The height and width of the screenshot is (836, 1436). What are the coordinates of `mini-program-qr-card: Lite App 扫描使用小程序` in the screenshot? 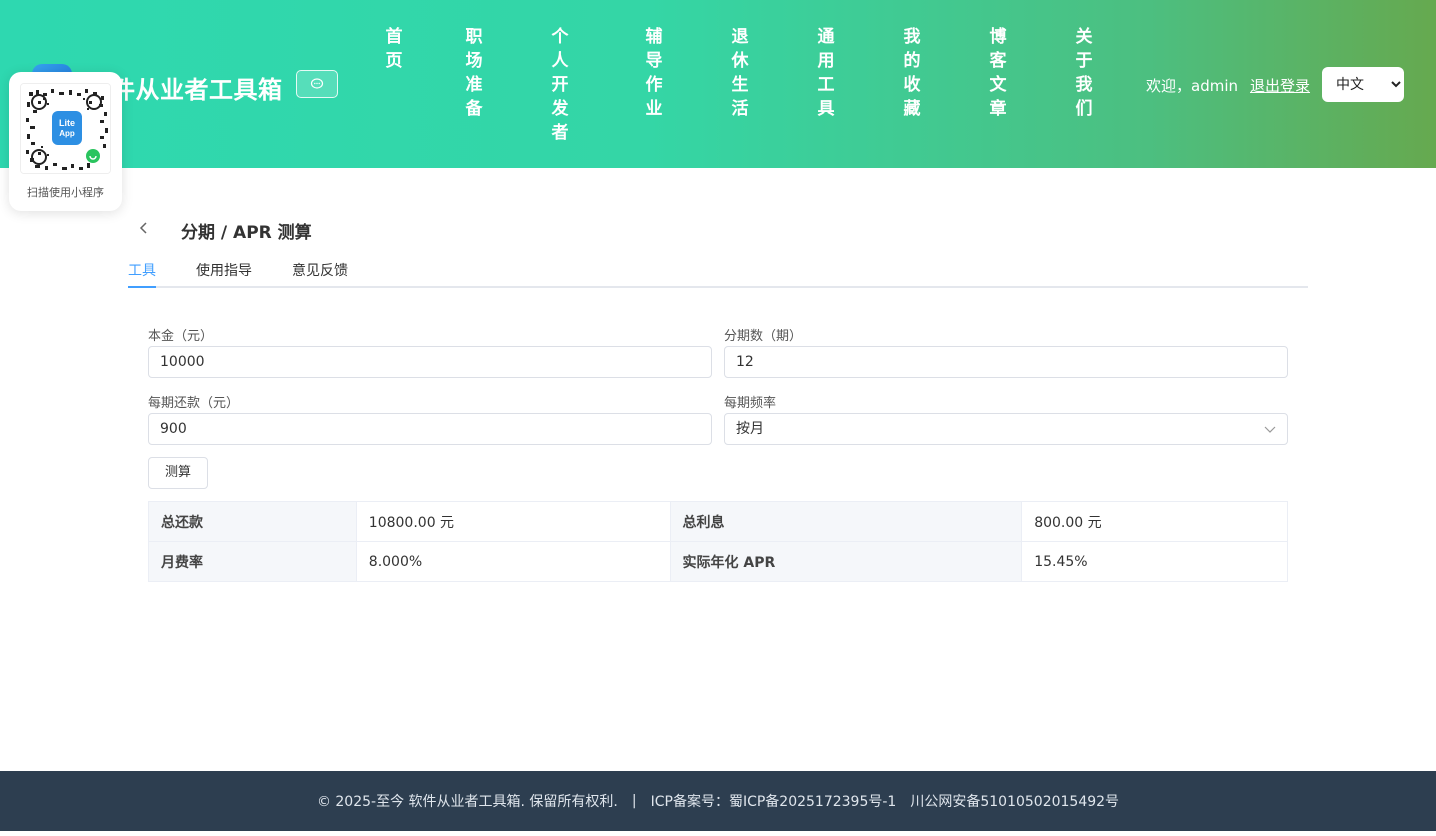 It's located at (65, 141).